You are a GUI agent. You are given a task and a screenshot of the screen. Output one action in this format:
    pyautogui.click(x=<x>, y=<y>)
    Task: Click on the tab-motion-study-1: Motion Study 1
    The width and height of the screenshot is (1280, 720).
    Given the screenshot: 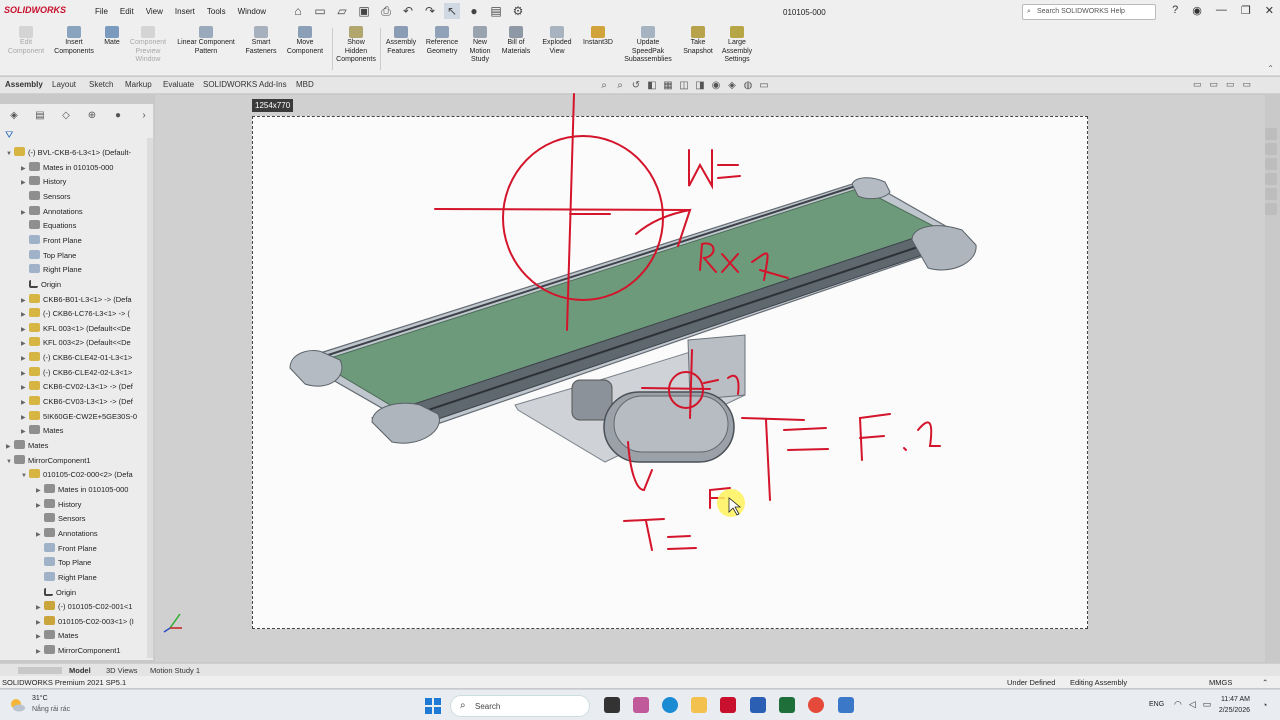 What is the action you would take?
    pyautogui.click(x=175, y=670)
    